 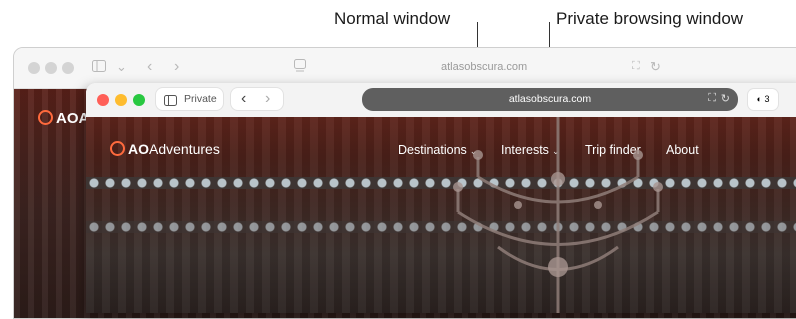 What do you see at coordinates (300, 67) in the screenshot?
I see `reader-icon` at bounding box center [300, 67].